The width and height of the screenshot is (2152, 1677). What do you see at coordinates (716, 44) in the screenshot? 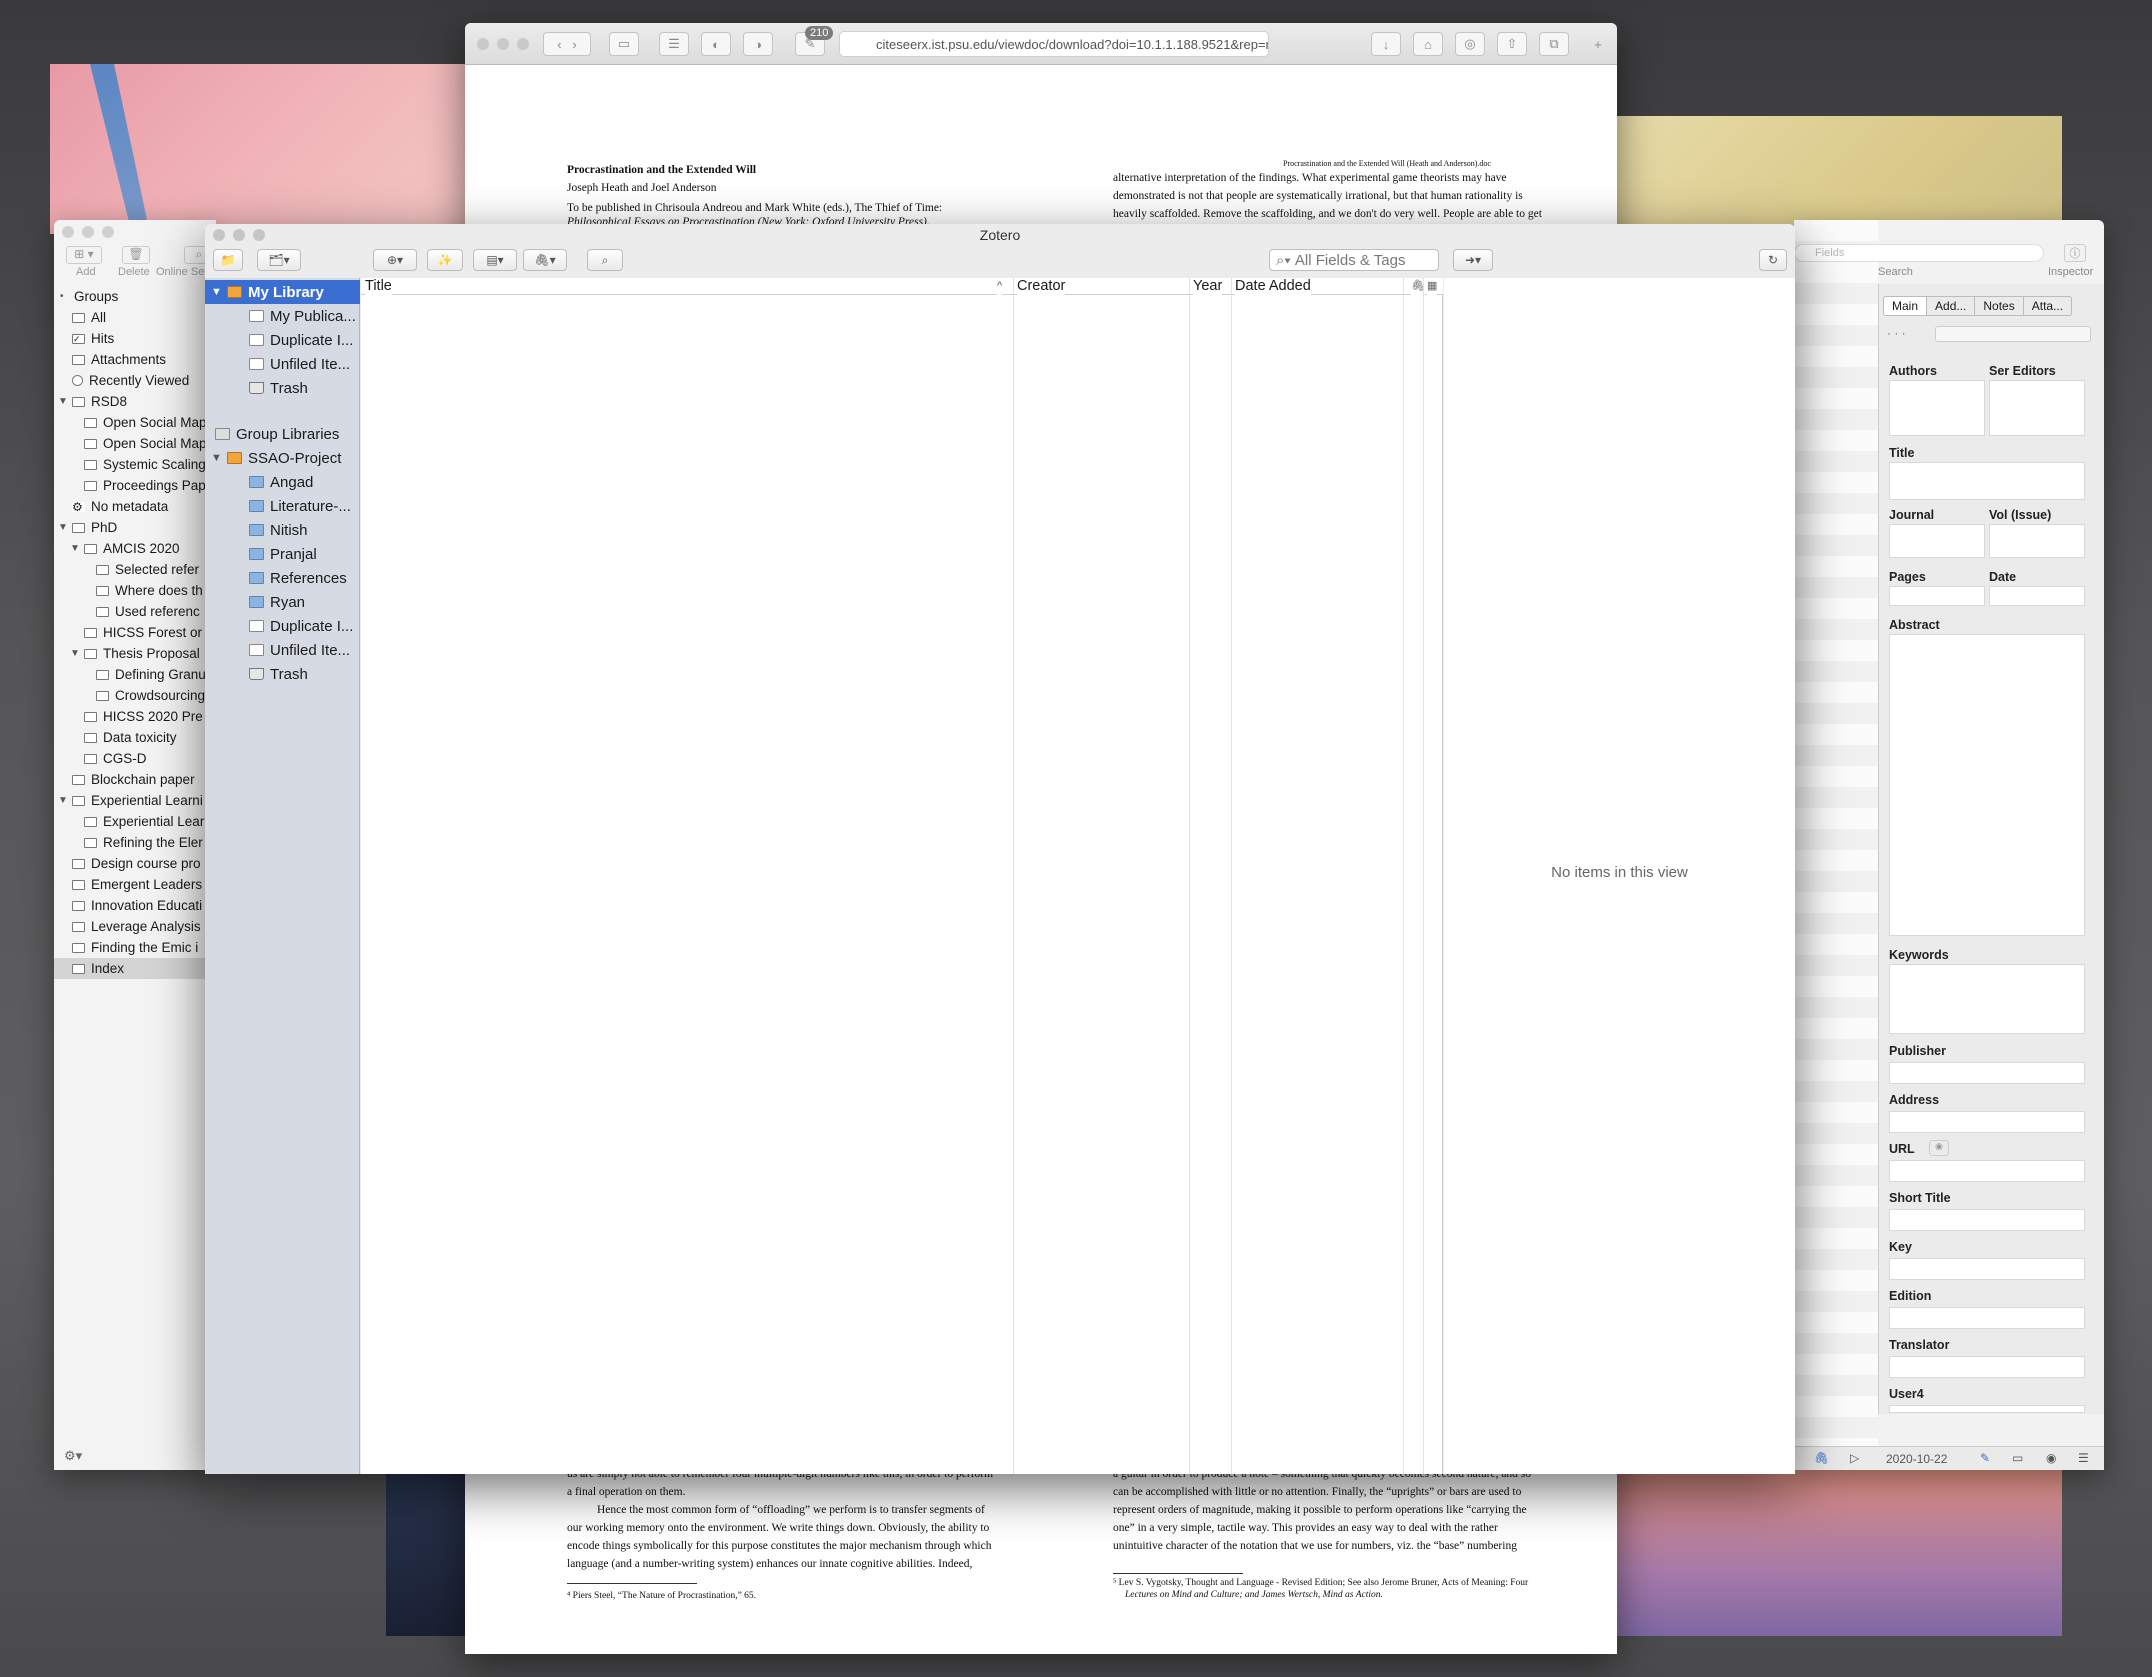
I see `privacy-icon: ◐` at bounding box center [716, 44].